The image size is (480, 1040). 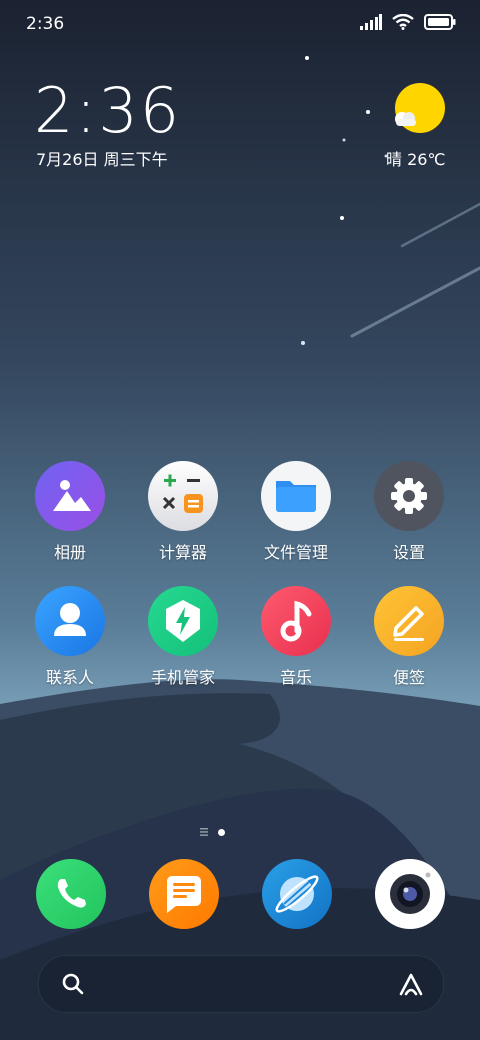 What do you see at coordinates (182, 552) in the screenshot?
I see `app-label: 计算器` at bounding box center [182, 552].